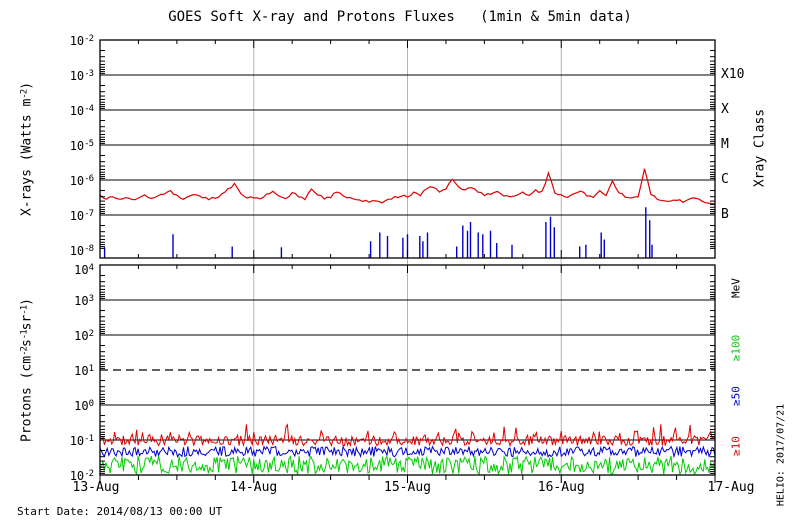 This screenshot has width=800, height=530. I want to click on helio-watermark: HELIO: 2017/07/21, so click(781, 455).